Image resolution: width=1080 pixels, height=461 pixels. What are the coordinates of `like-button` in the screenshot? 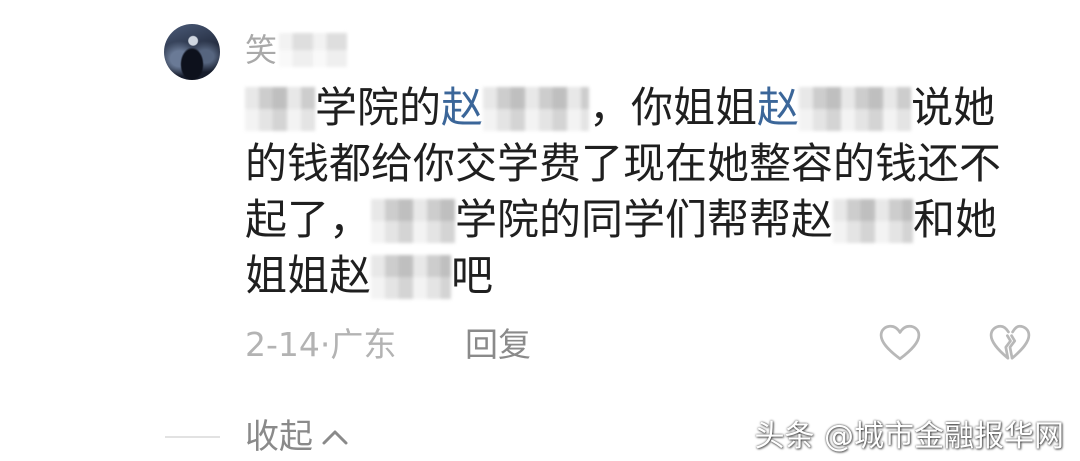 It's located at (900, 343).